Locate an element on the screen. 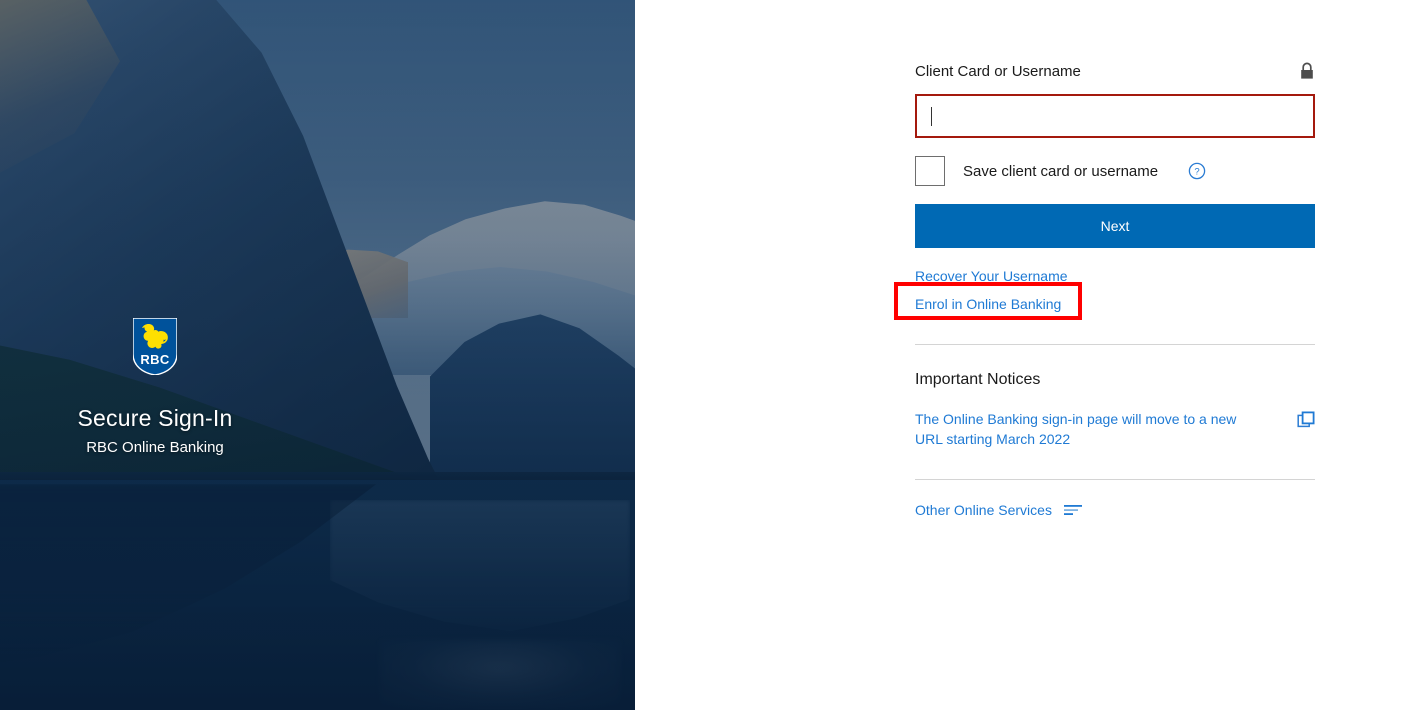 This screenshot has height=710, width=1420. hero-title: Secure Sign-In is located at coordinates (155, 418).